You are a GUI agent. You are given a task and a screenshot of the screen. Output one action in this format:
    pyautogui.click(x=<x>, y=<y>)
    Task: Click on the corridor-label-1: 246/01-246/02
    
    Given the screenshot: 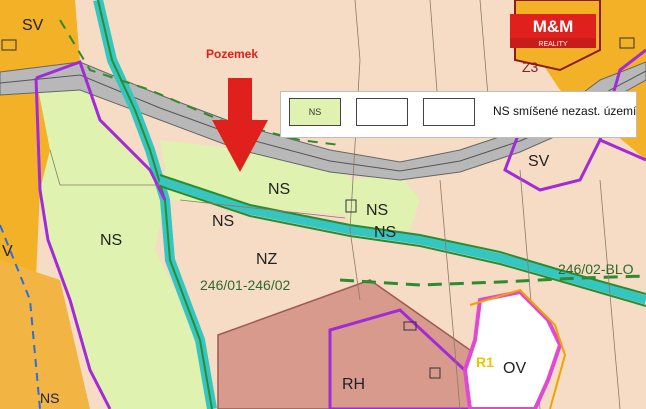 What is the action you would take?
    pyautogui.click(x=245, y=285)
    